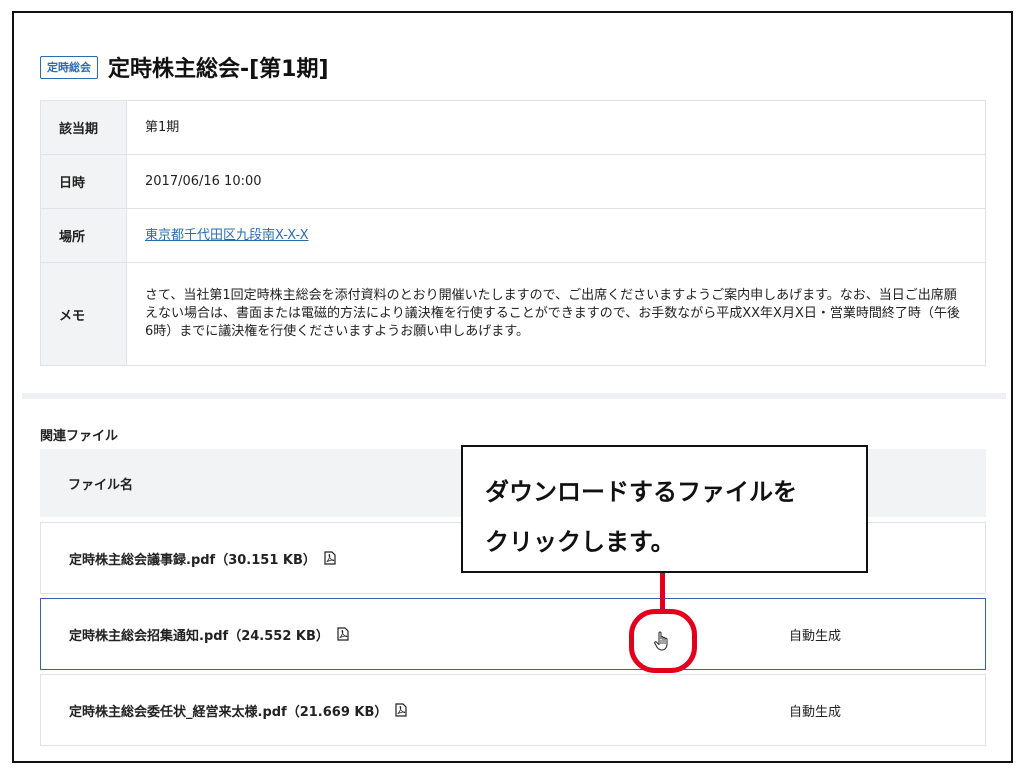  What do you see at coordinates (79, 436) in the screenshot?
I see `related-files-heading: 関連ファイル` at bounding box center [79, 436].